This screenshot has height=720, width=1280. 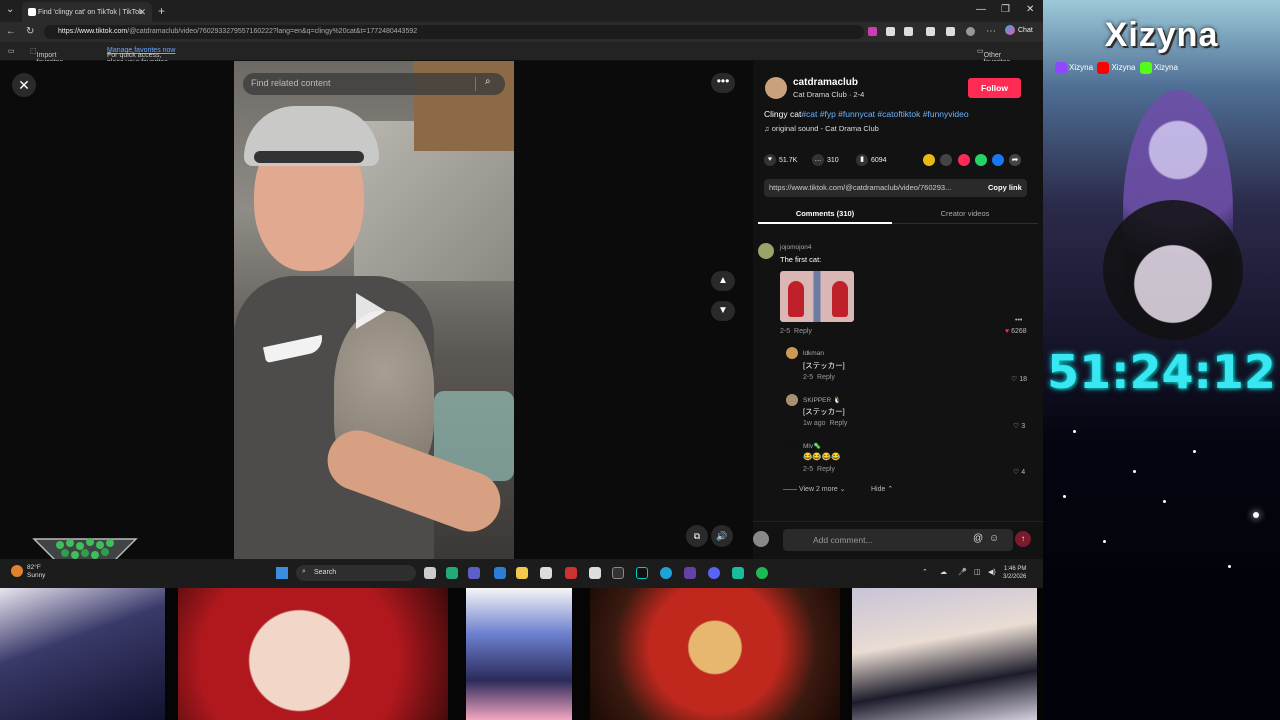 I want to click on send-comment-icon: ↑, so click(x=1023, y=539).